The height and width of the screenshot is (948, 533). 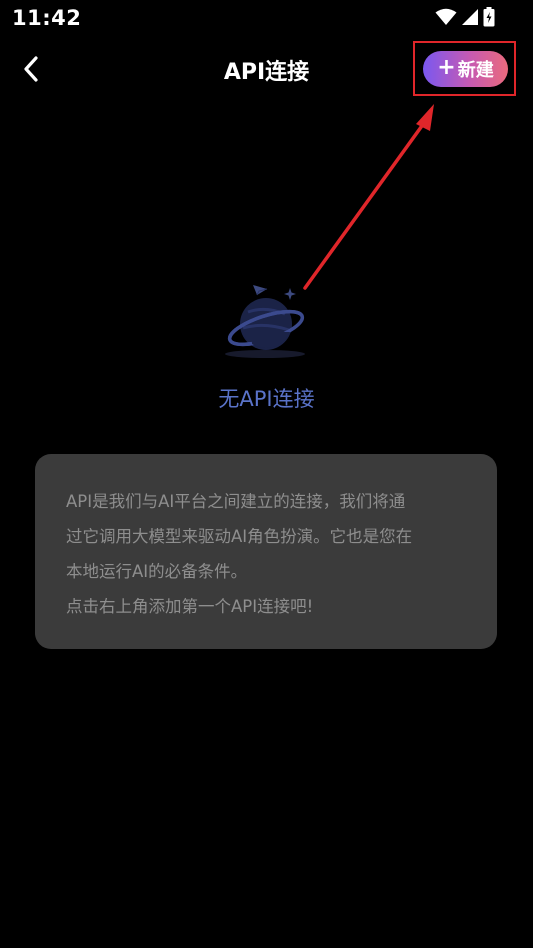 What do you see at coordinates (157, 571) in the screenshot?
I see `info-line: 本地运行AI的必备条件。` at bounding box center [157, 571].